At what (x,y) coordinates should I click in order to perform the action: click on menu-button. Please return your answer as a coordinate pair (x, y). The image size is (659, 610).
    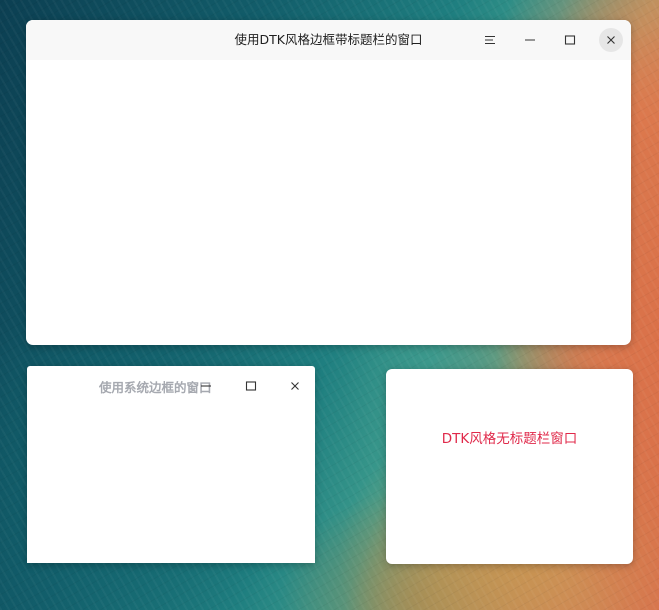
    Looking at the image, I should click on (490, 40).